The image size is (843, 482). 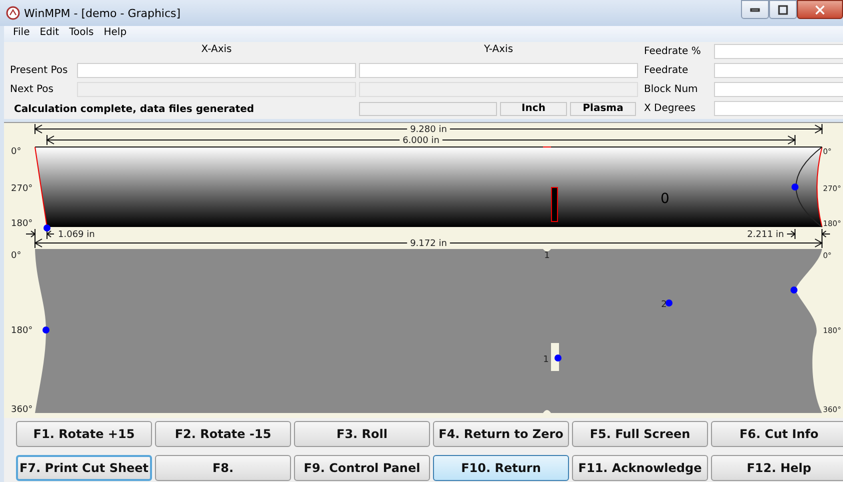 What do you see at coordinates (81, 34) in the screenshot?
I see `menu-item: Tools` at bounding box center [81, 34].